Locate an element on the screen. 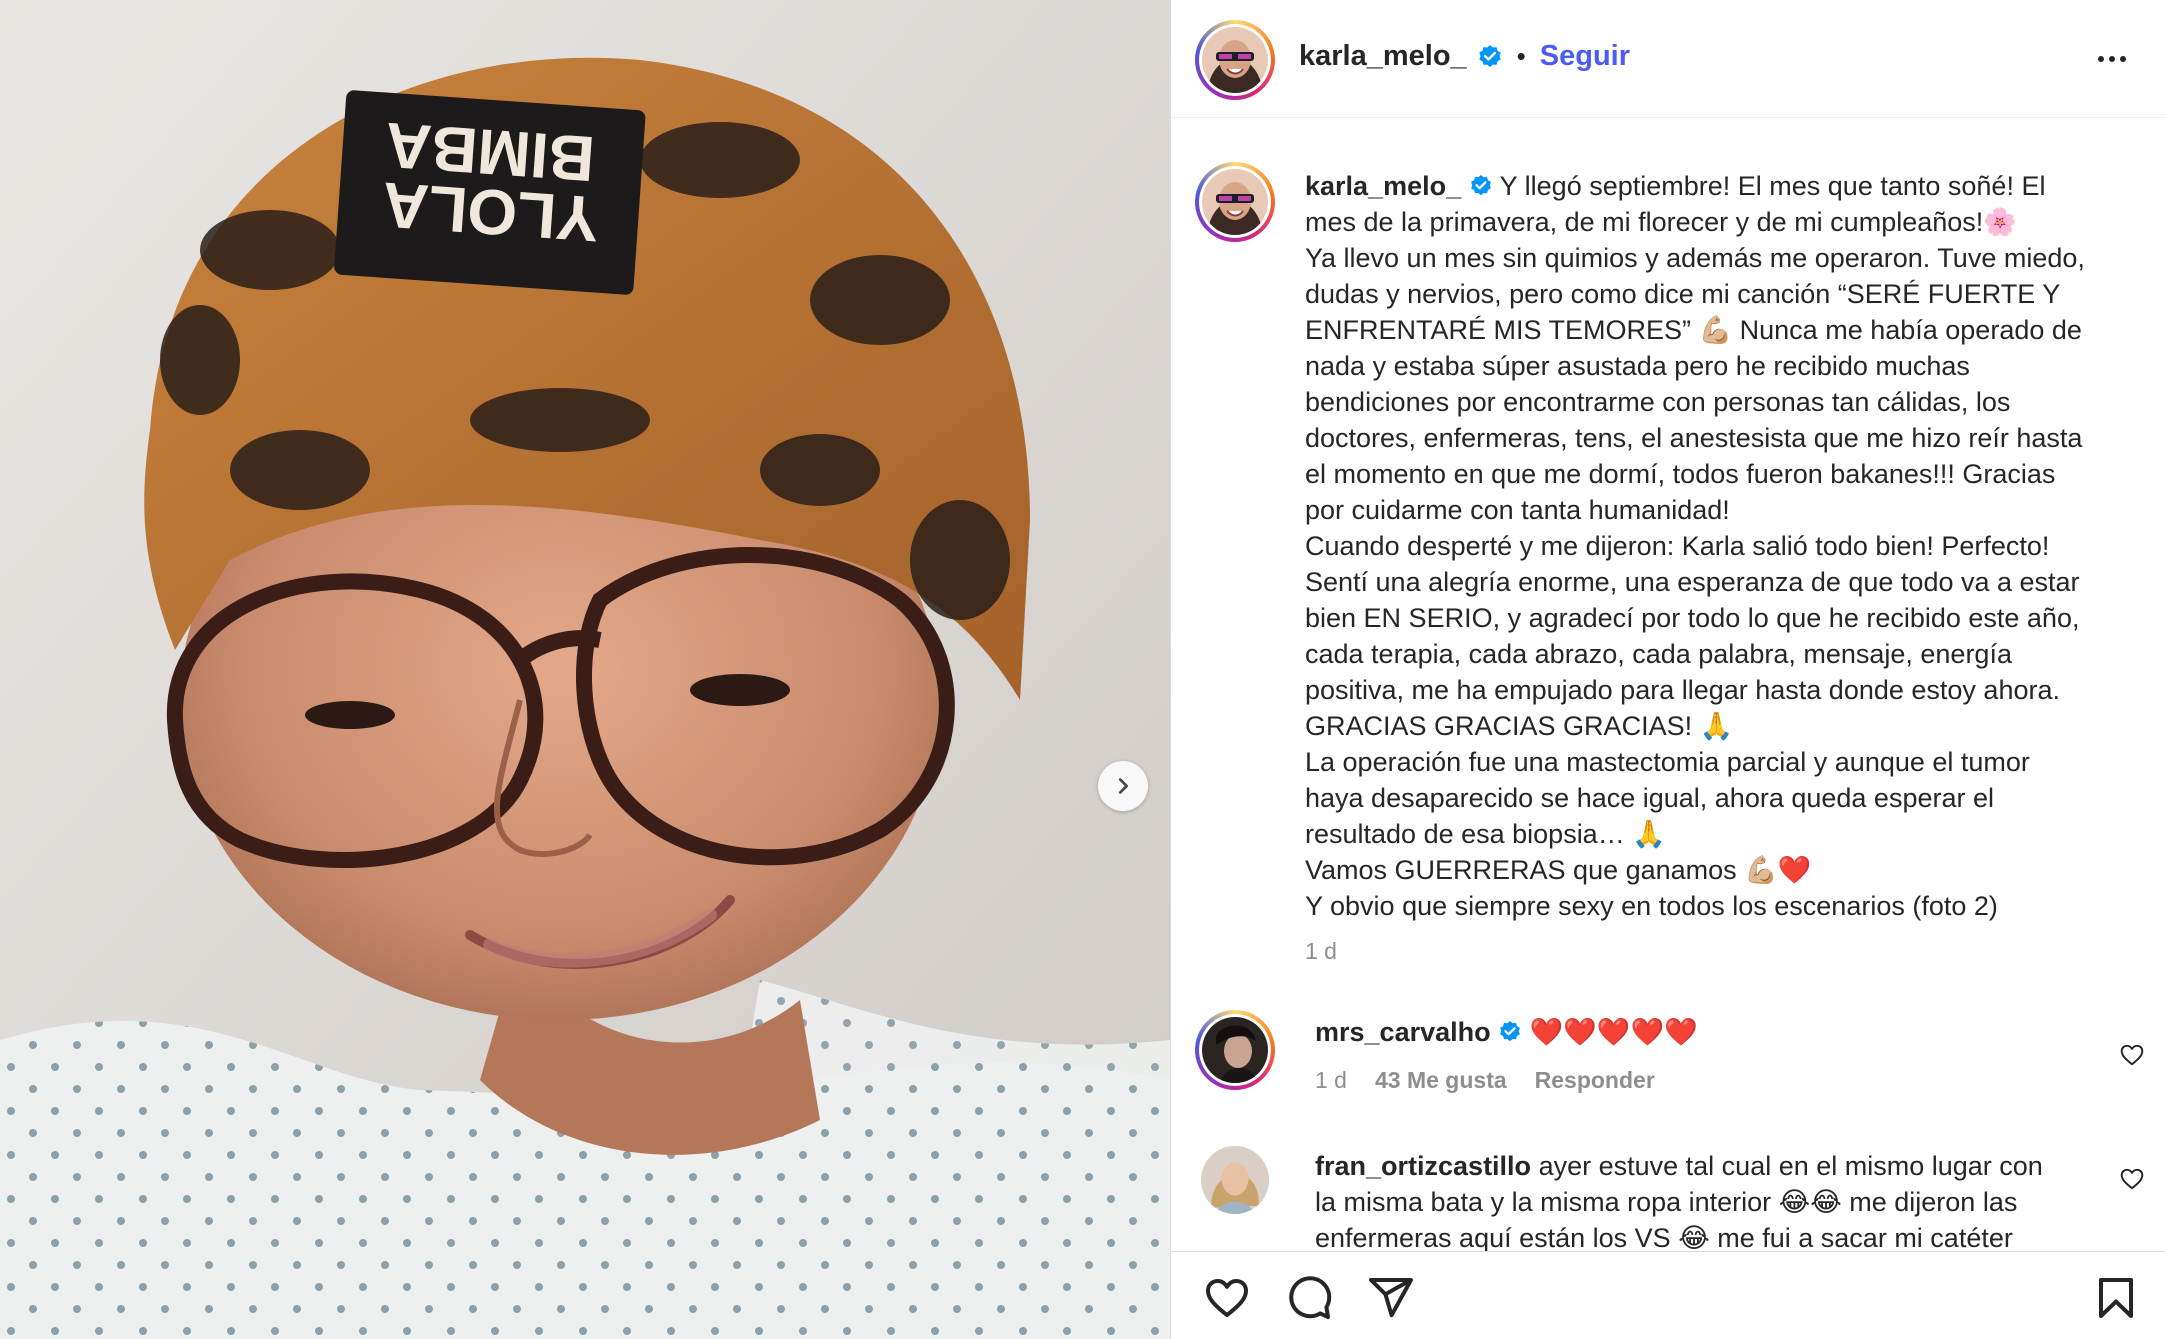 Image resolution: width=2165 pixels, height=1339 pixels. like-heart-icon is located at coordinates (1227, 1298).